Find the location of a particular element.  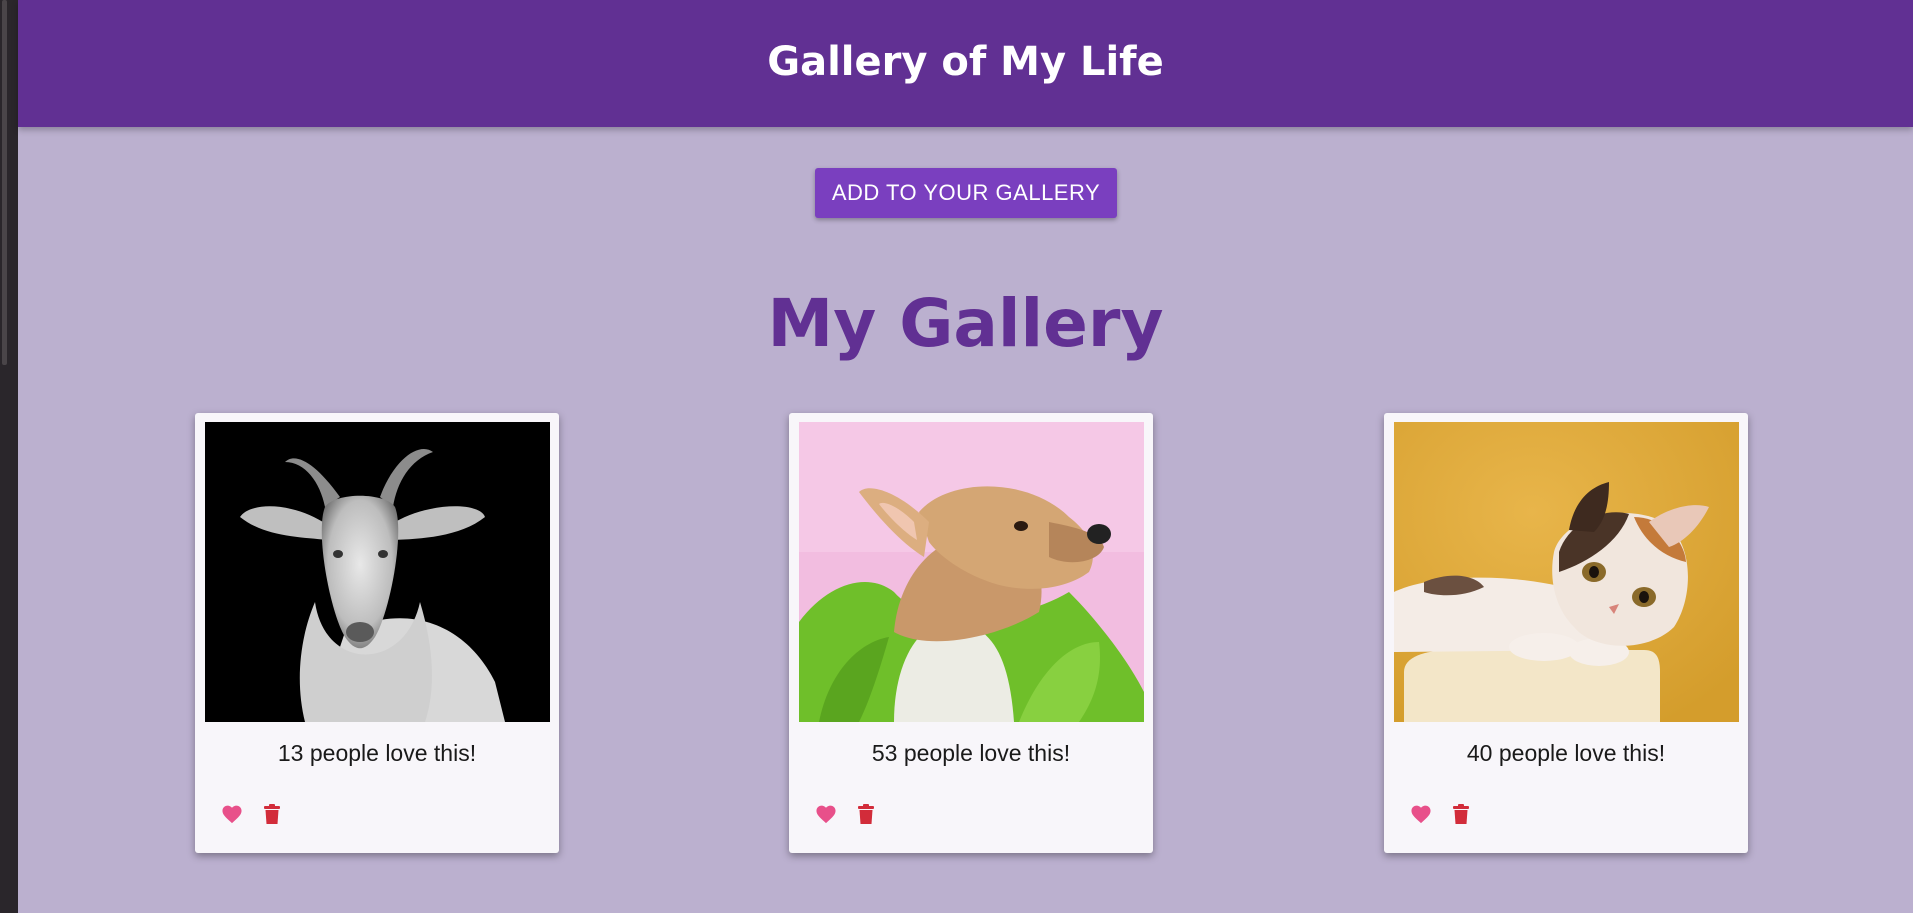

header-title: Gallery of My Life is located at coordinates (965, 61).